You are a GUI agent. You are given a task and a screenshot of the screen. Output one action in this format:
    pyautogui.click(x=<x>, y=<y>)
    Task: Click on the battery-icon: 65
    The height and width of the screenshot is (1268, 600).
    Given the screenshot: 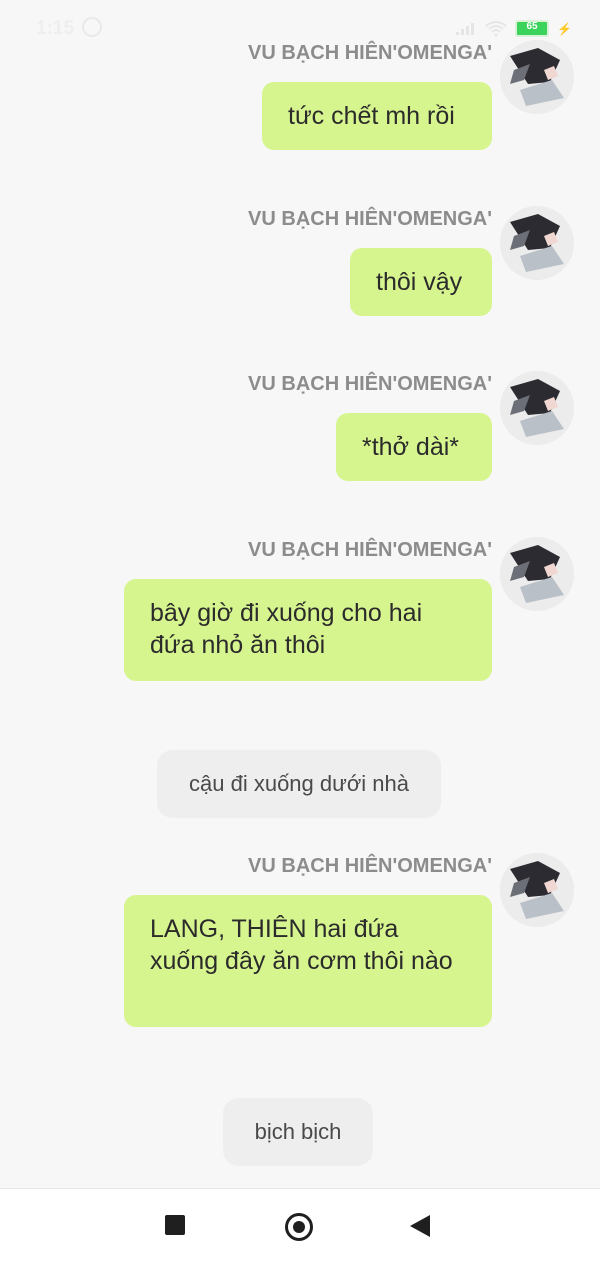 What is the action you would take?
    pyautogui.click(x=532, y=28)
    